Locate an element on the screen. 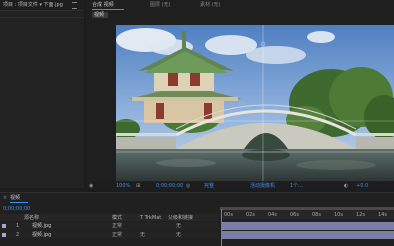  time-ruler: 00s 02s 04s 06s 08s 10s 12s 14s is located at coordinates (307, 213).